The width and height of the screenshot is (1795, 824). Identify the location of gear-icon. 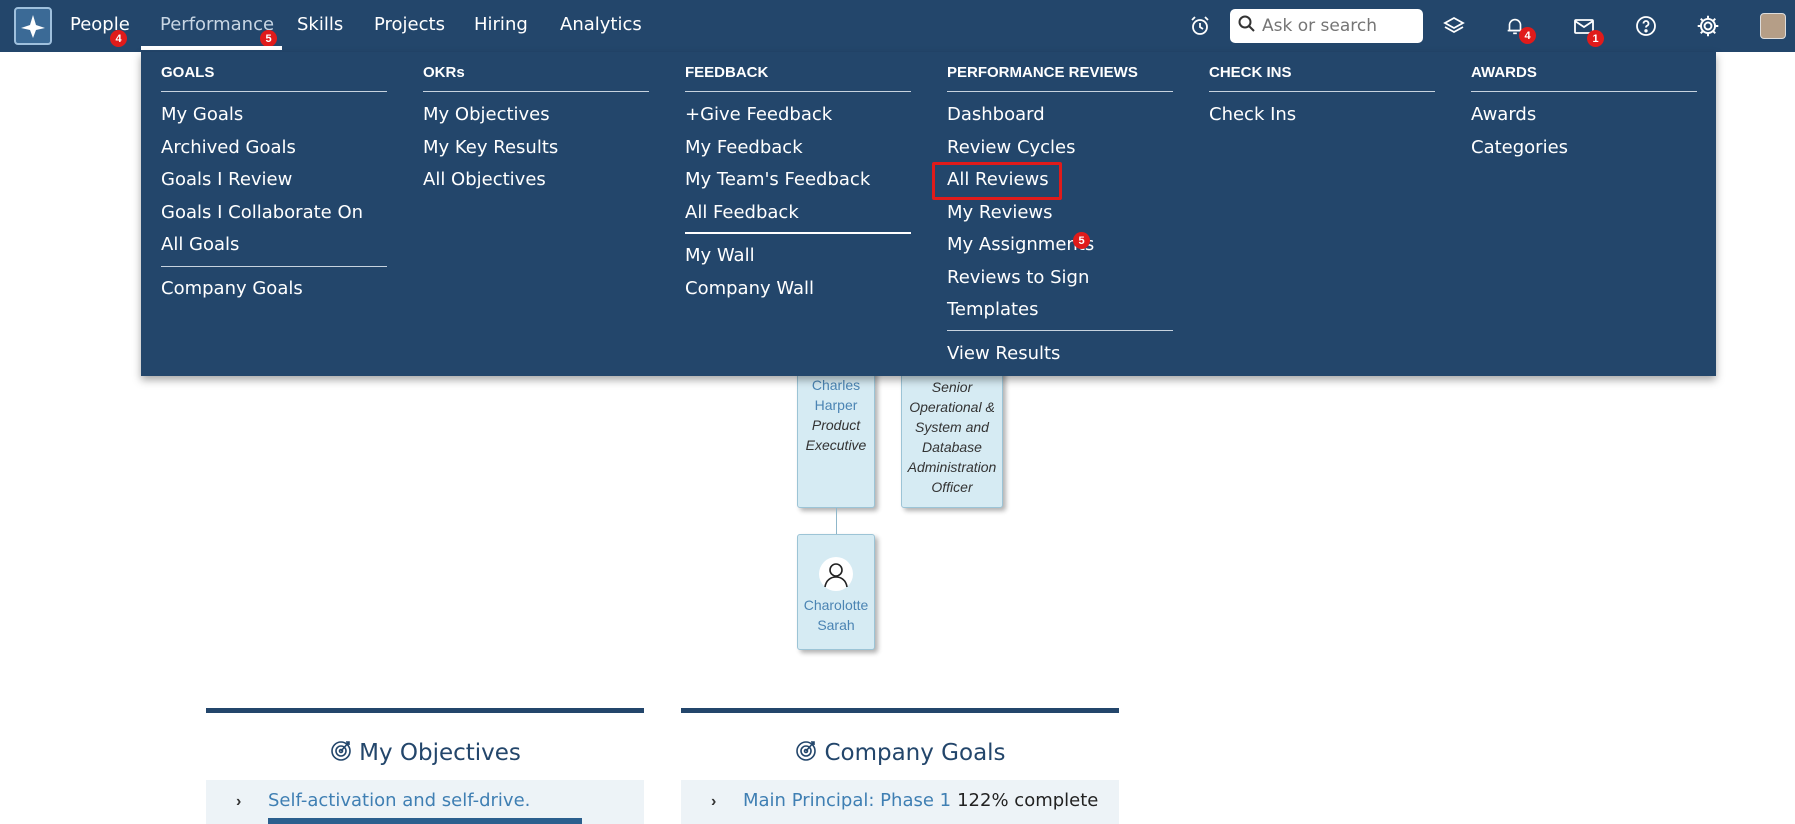
(1708, 26).